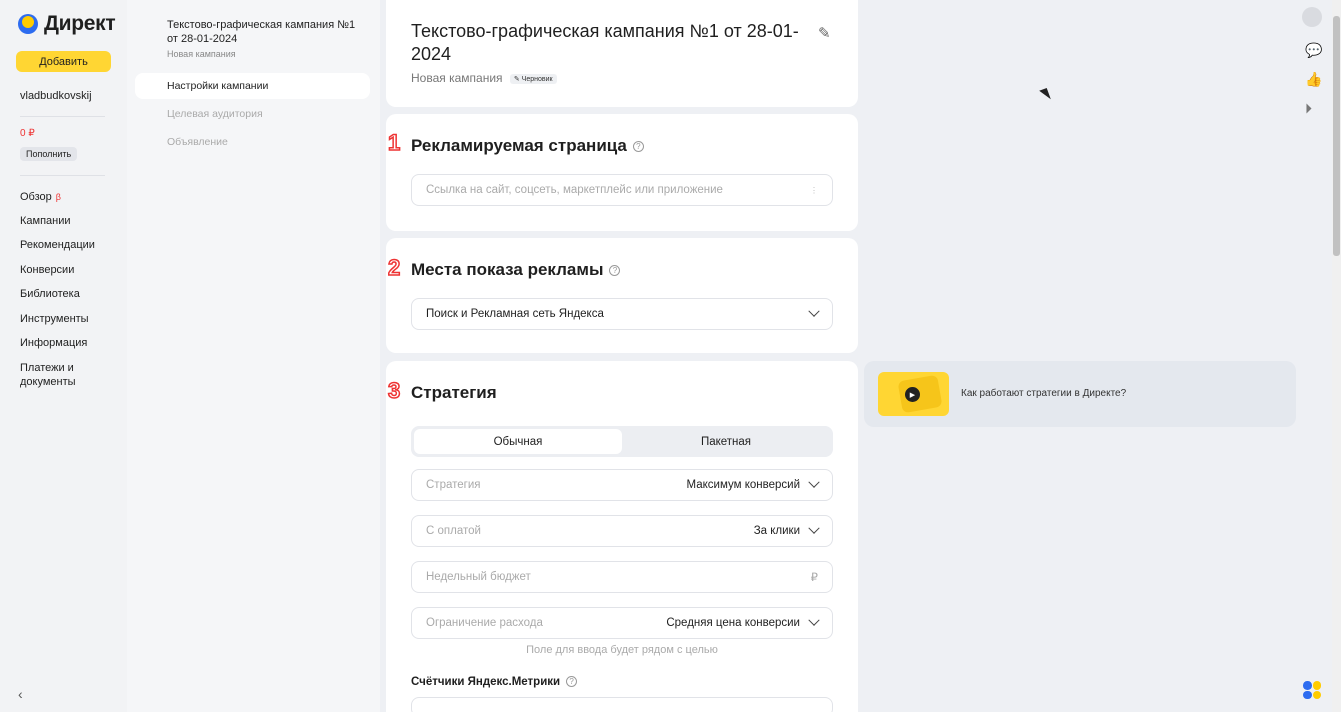  I want to click on payment-value: За клики, so click(776, 531).